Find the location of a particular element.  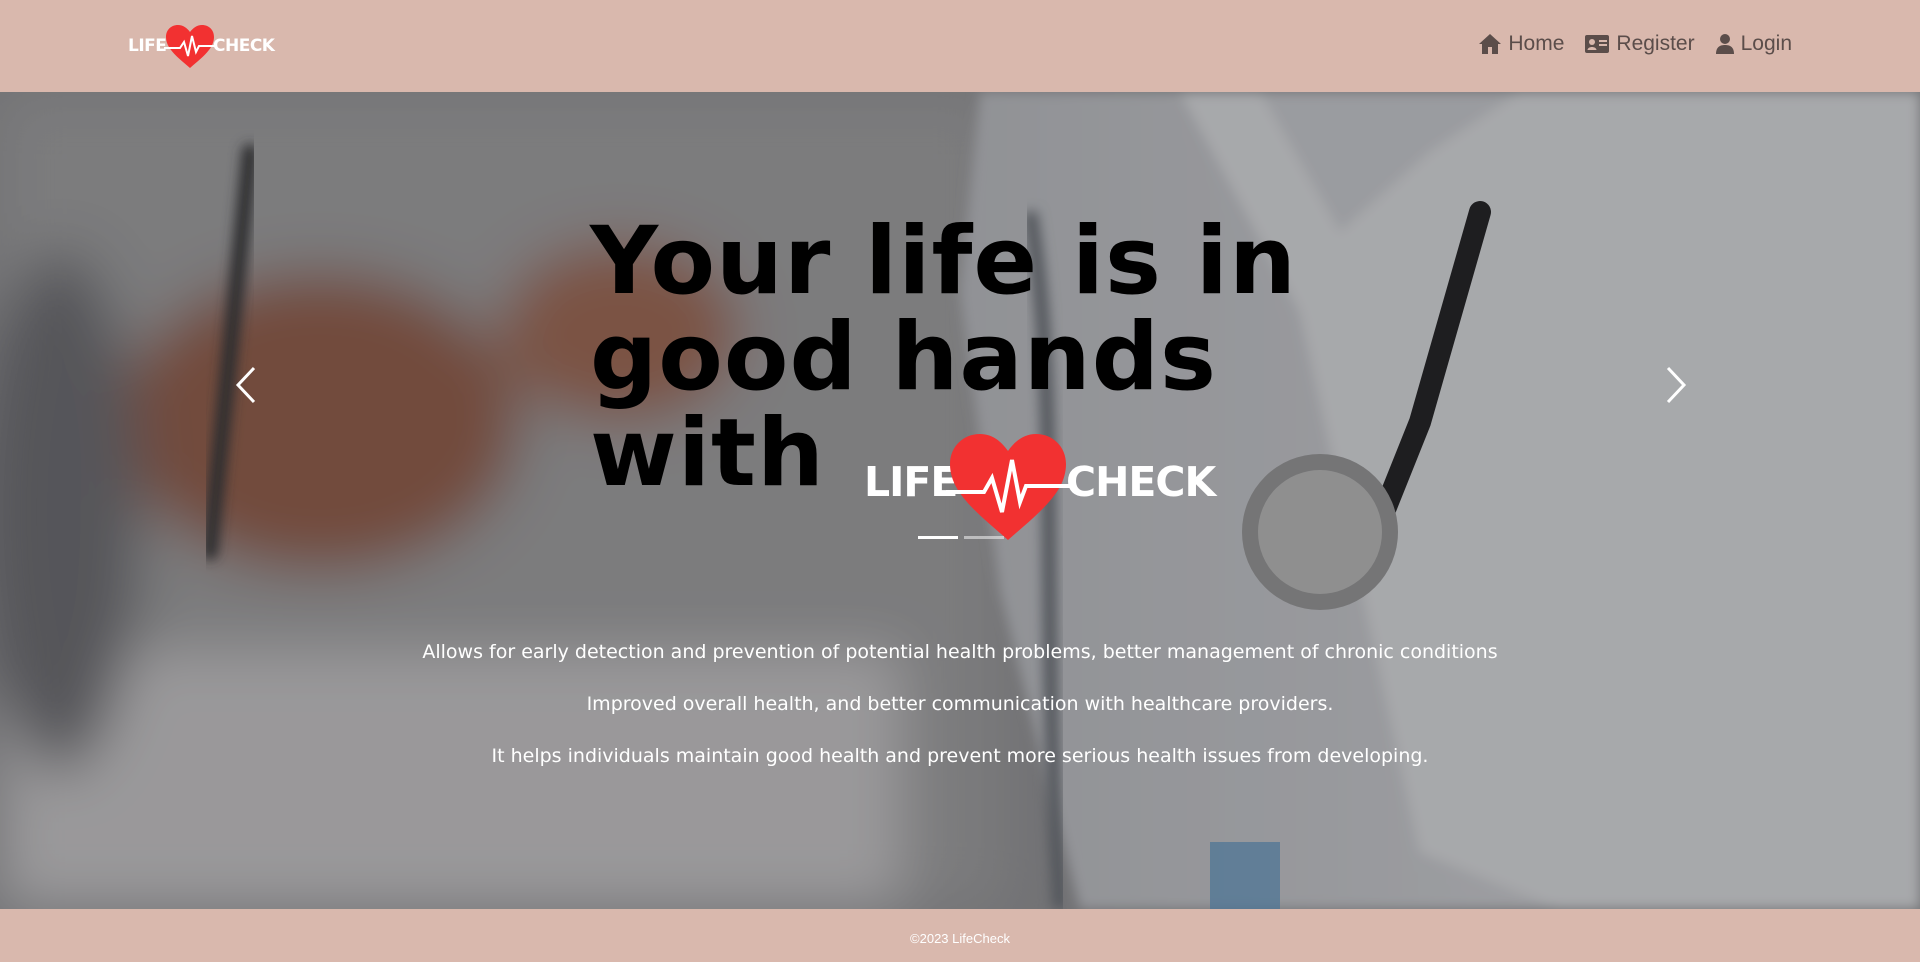

nav-register-link: Register is located at coordinates (1639, 44).